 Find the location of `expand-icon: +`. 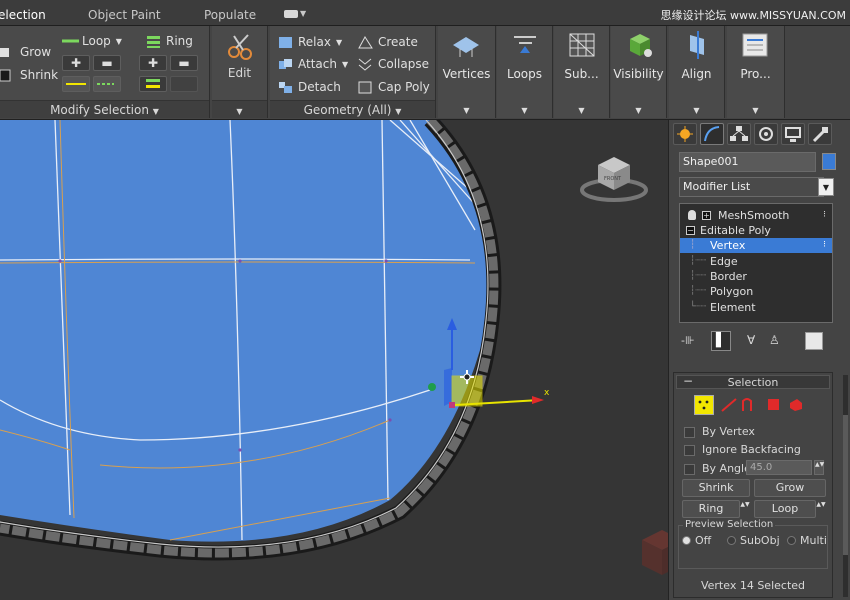

expand-icon: + is located at coordinates (706, 215).